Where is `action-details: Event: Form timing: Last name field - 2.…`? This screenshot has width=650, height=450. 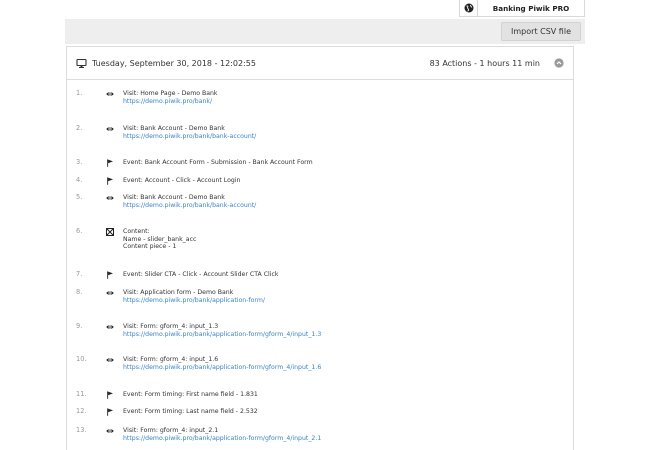
action-details: Event: Form timing: Last name field - 2.… is located at coordinates (190, 412).